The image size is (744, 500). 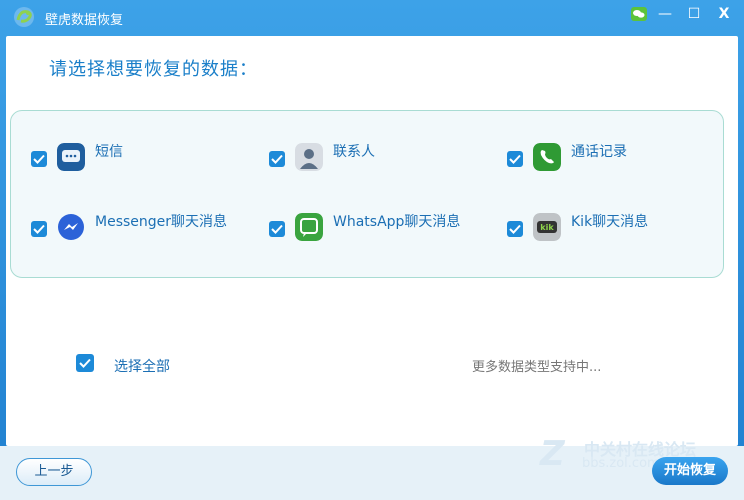 I want to click on app-logo-icon, so click(x=24, y=17).